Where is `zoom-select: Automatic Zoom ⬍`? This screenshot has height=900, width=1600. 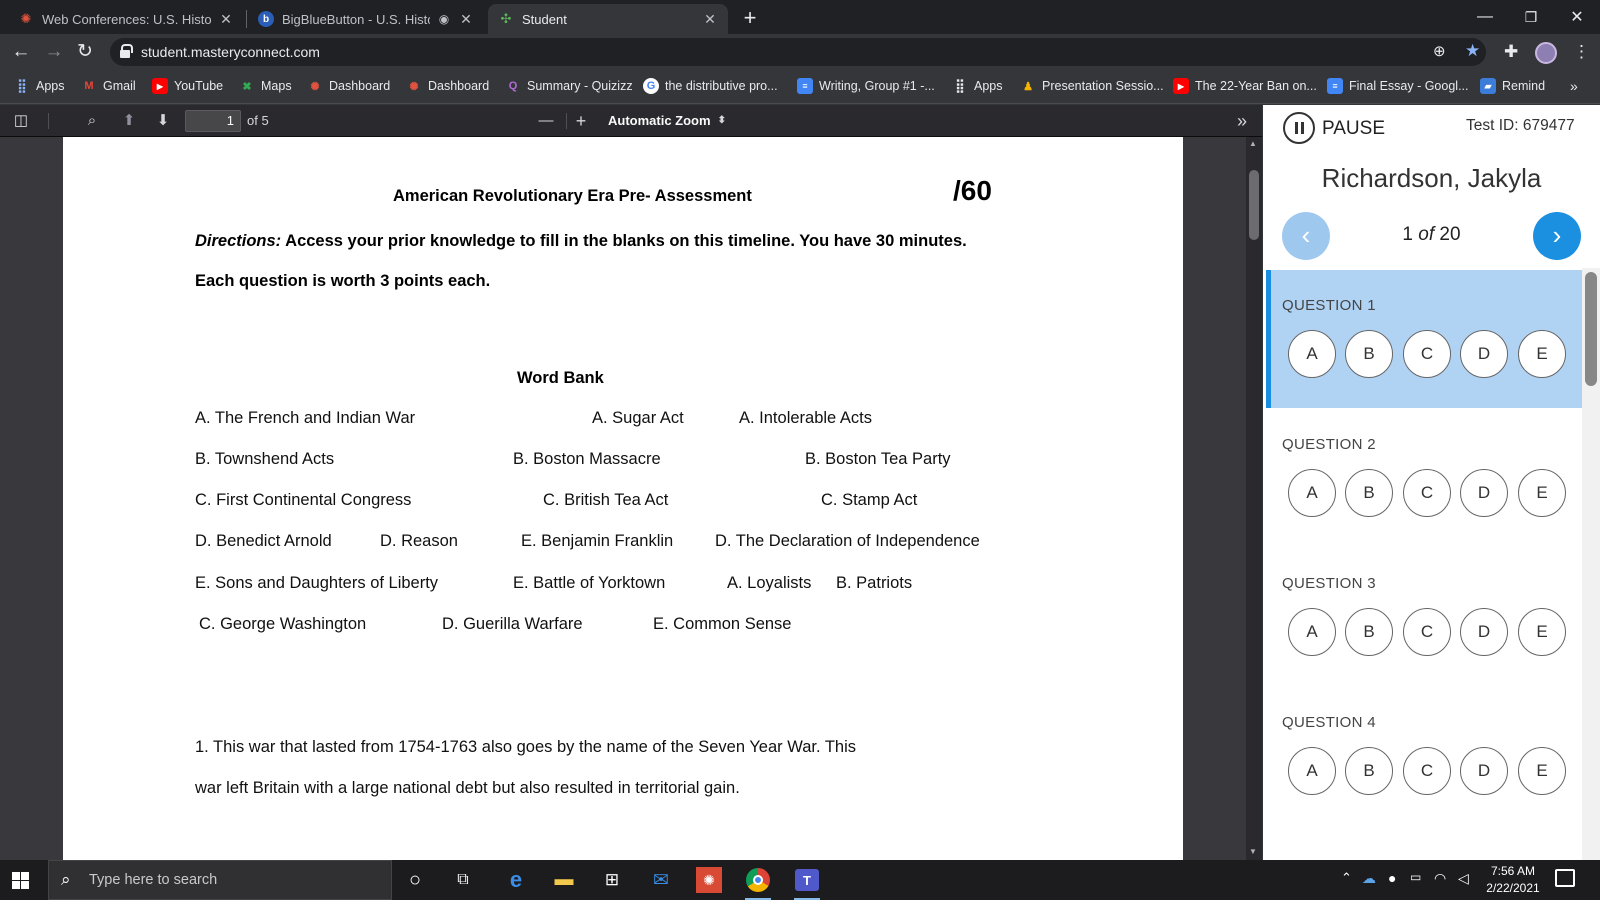
zoom-select: Automatic Zoom ⬍ is located at coordinates (666, 121).